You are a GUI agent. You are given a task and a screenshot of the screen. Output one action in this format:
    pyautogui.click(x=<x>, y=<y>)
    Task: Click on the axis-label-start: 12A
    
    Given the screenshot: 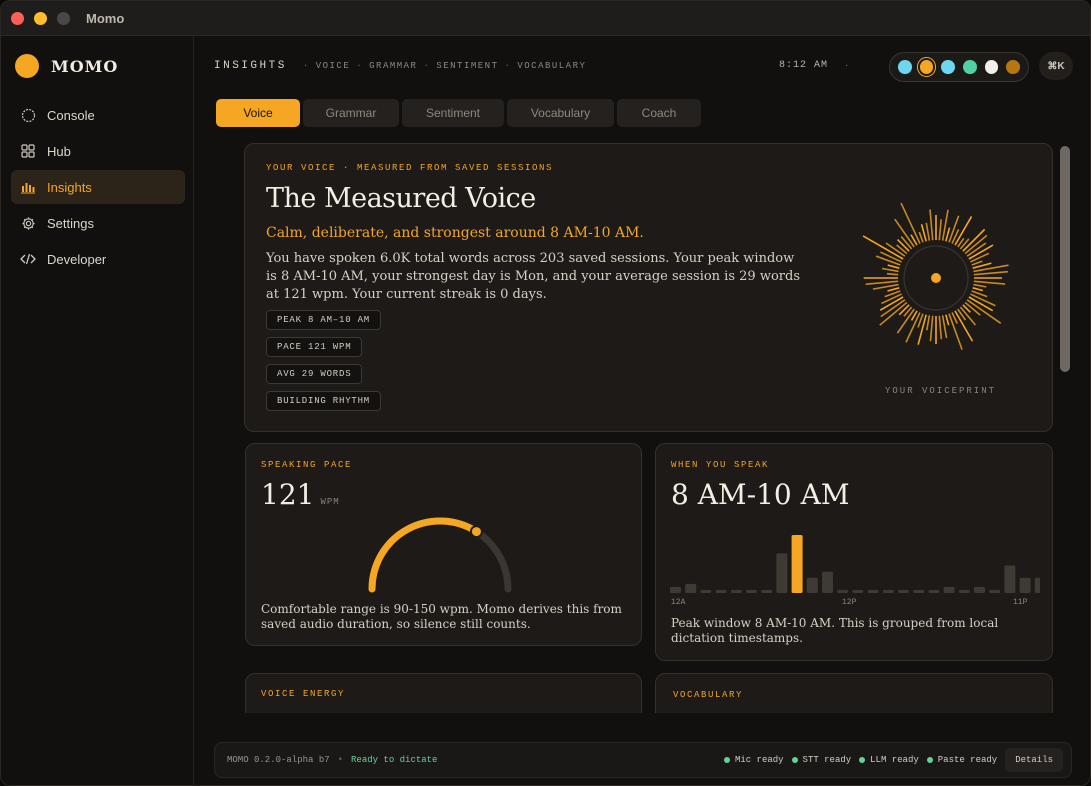 What is the action you would take?
    pyautogui.click(x=678, y=602)
    